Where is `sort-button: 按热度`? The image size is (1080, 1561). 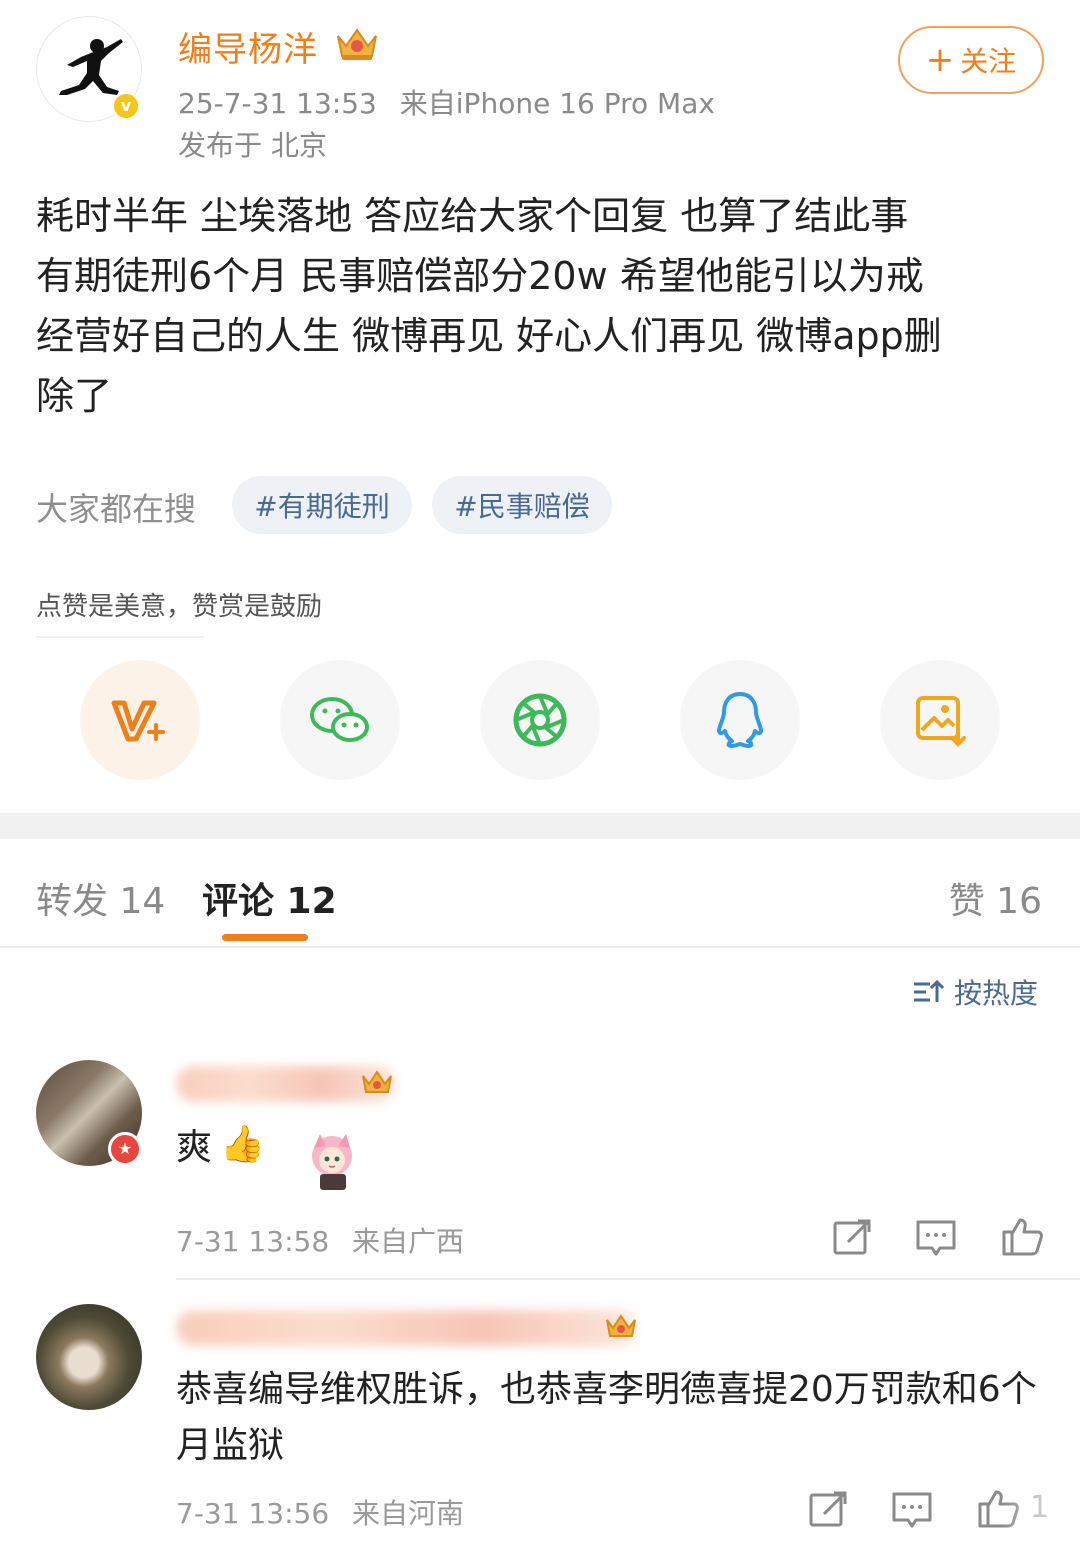 sort-button: 按热度 is located at coordinates (975, 992).